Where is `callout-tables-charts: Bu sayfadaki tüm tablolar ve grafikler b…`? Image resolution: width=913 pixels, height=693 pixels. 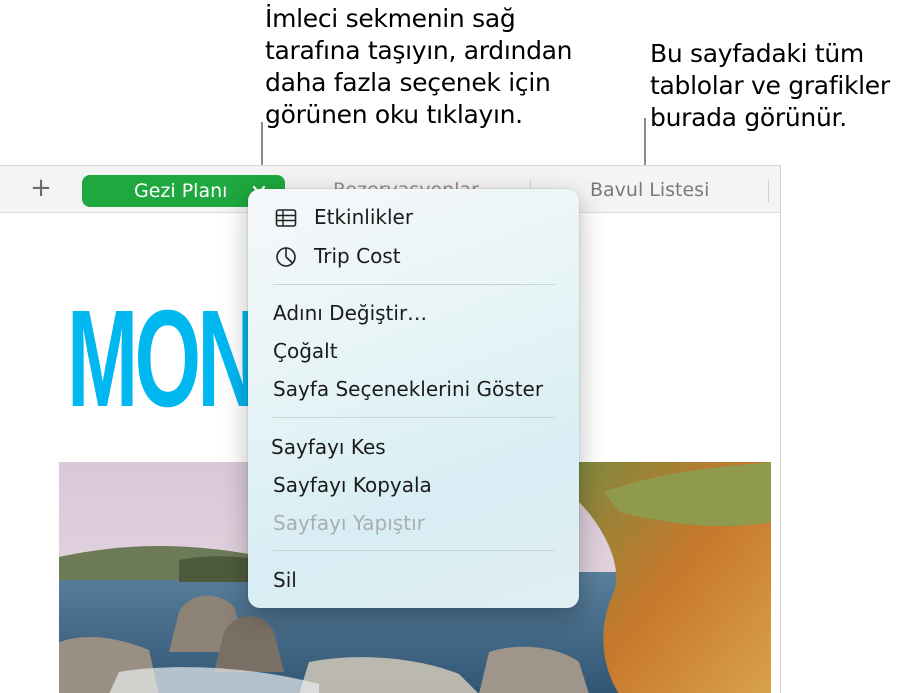
callout-tables-charts: Bu sayfadaki tüm tablolar ve grafikler b… is located at coordinates (770, 85).